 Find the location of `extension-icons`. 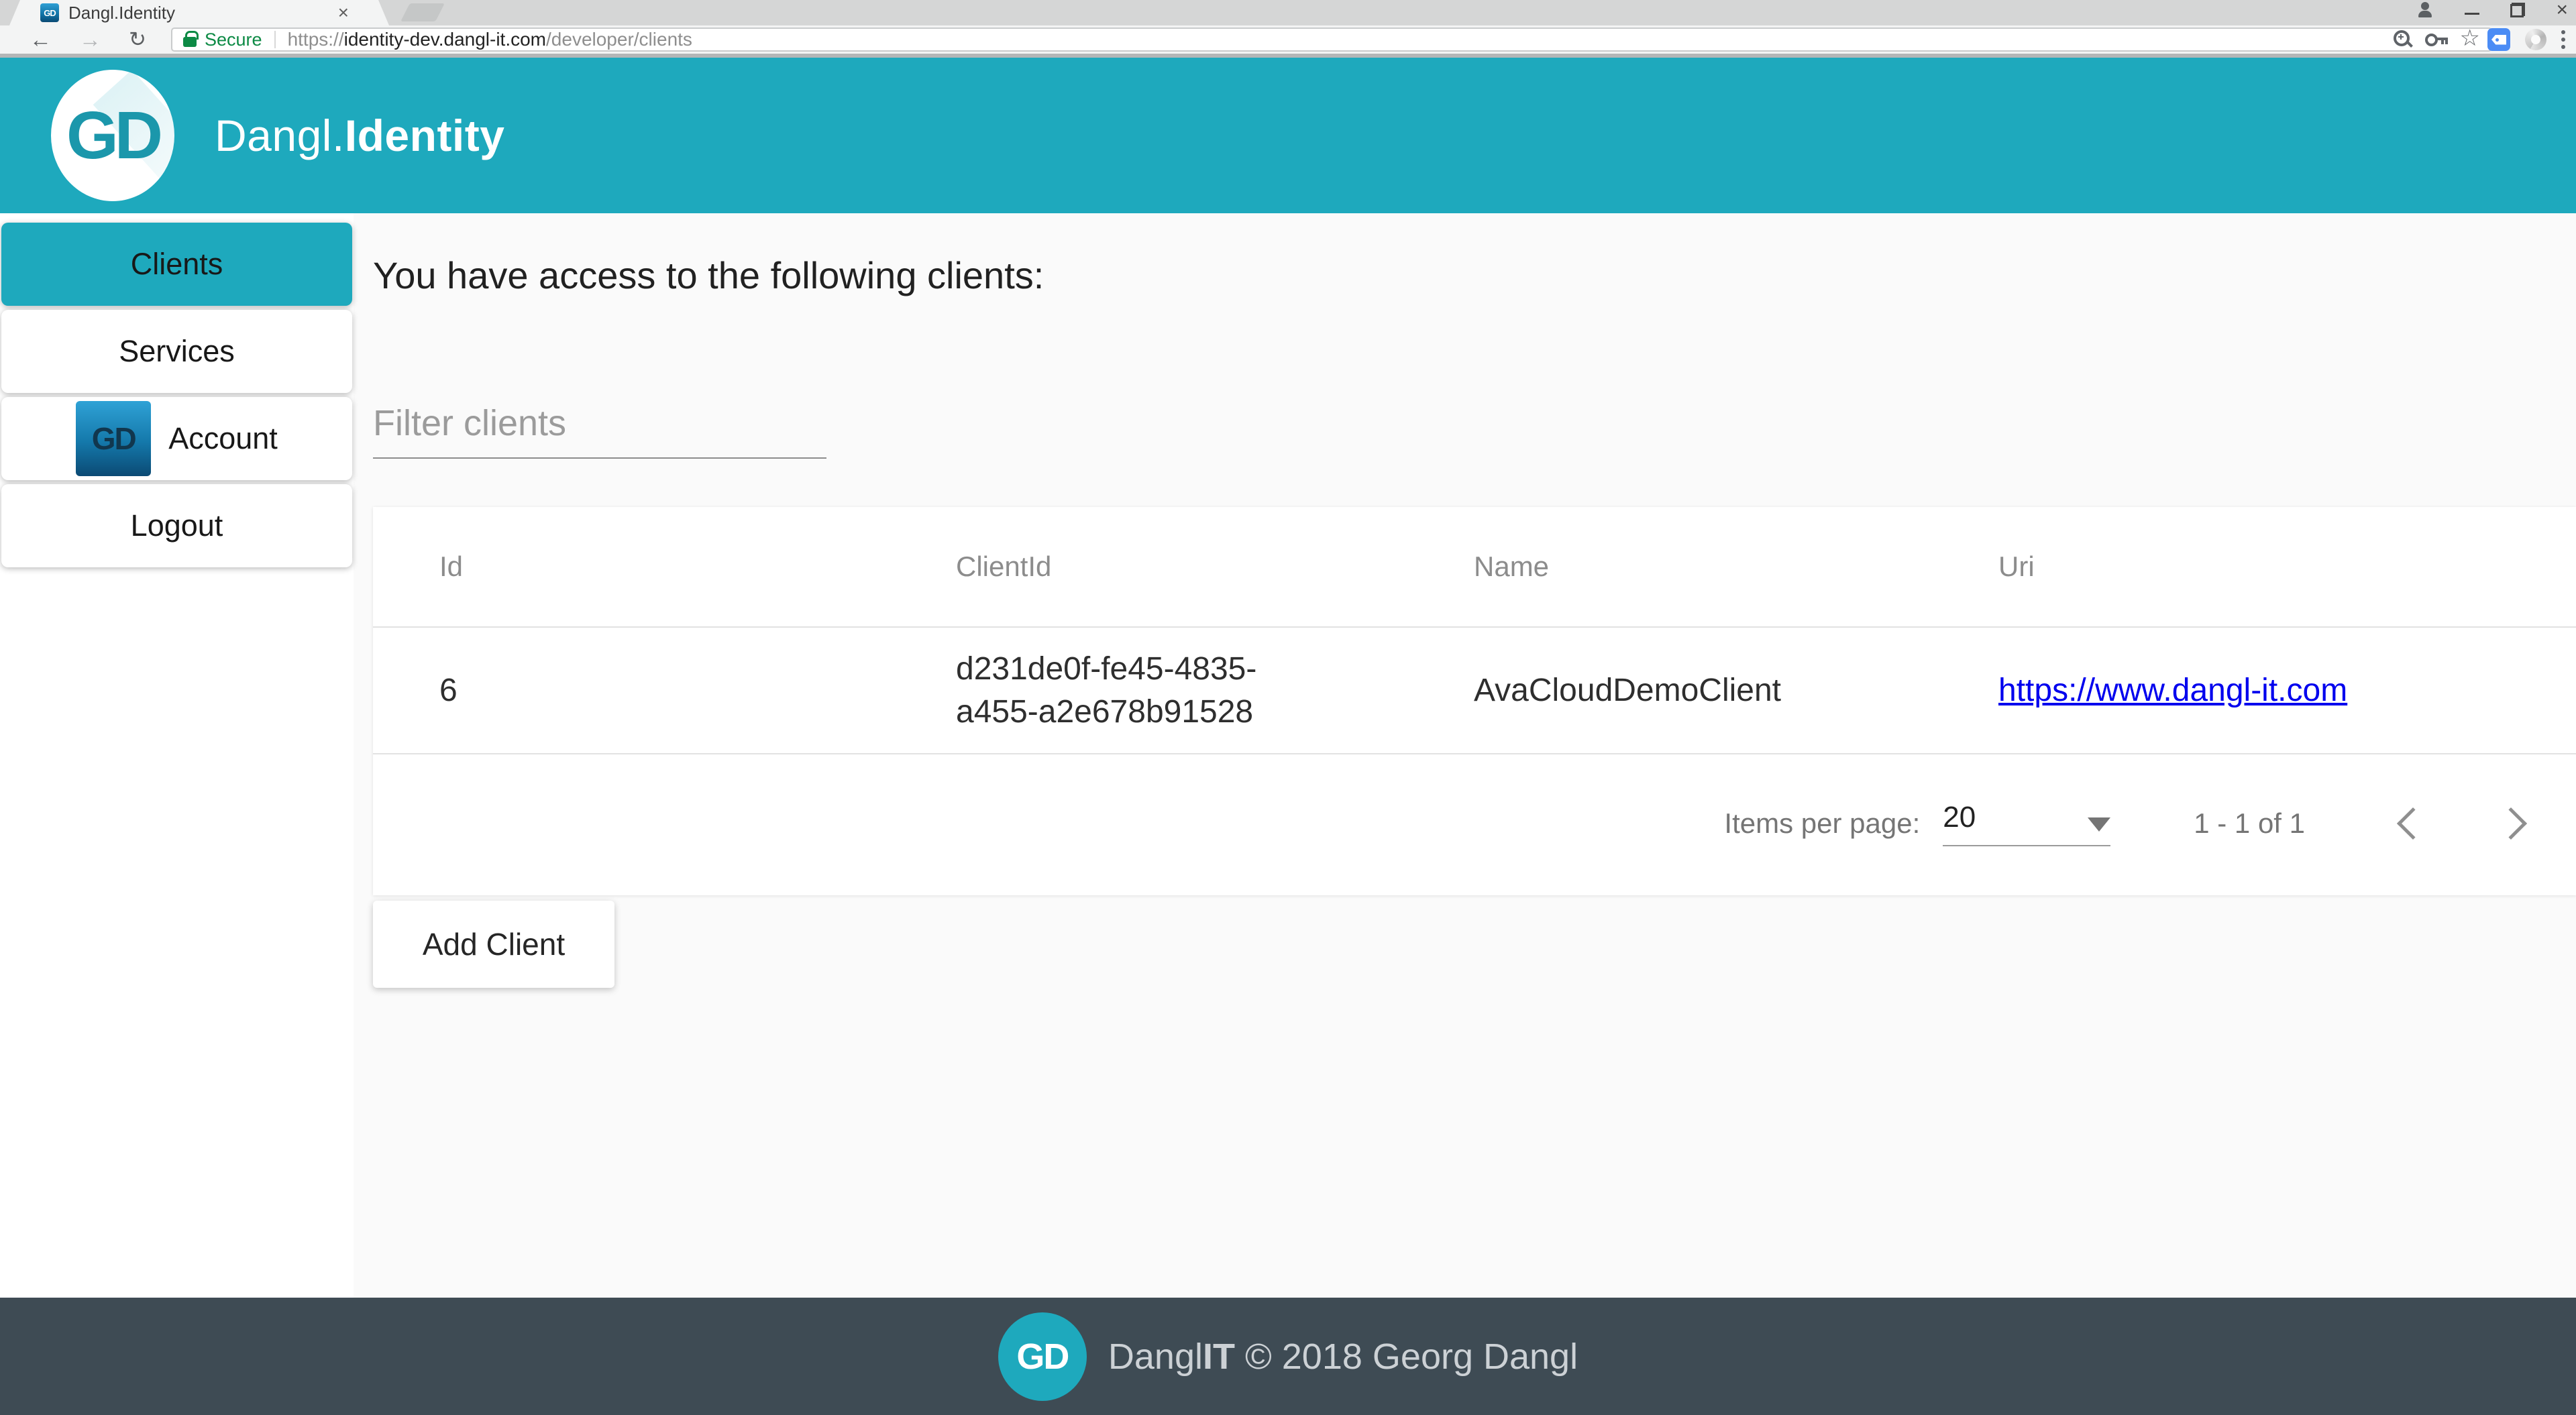

extension-icons is located at coordinates (2526, 39).